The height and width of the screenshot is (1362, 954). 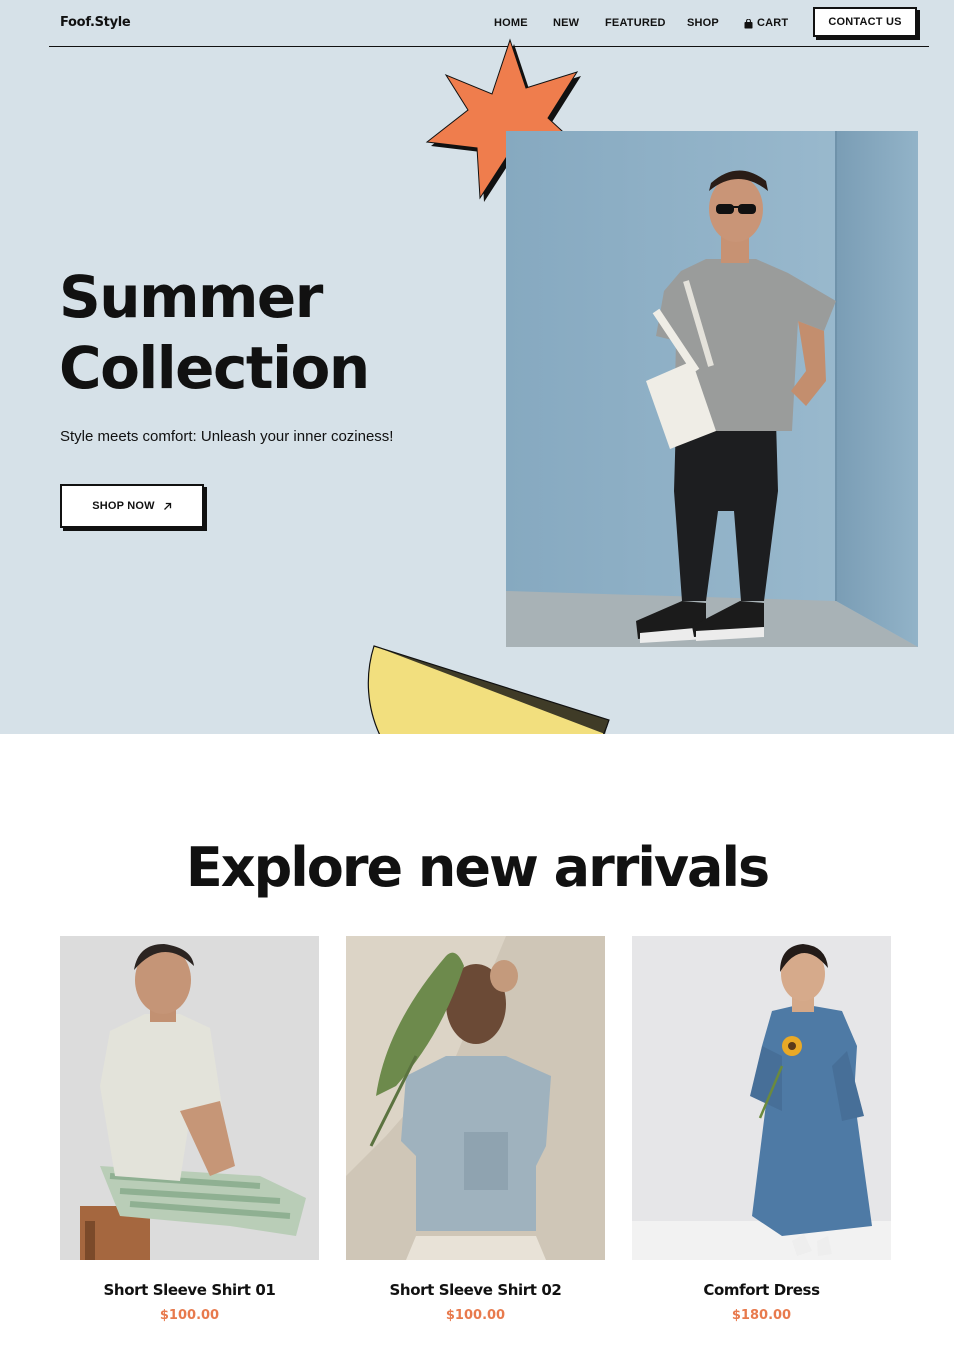 I want to click on product-price: $180.00, so click(x=761, y=1315).